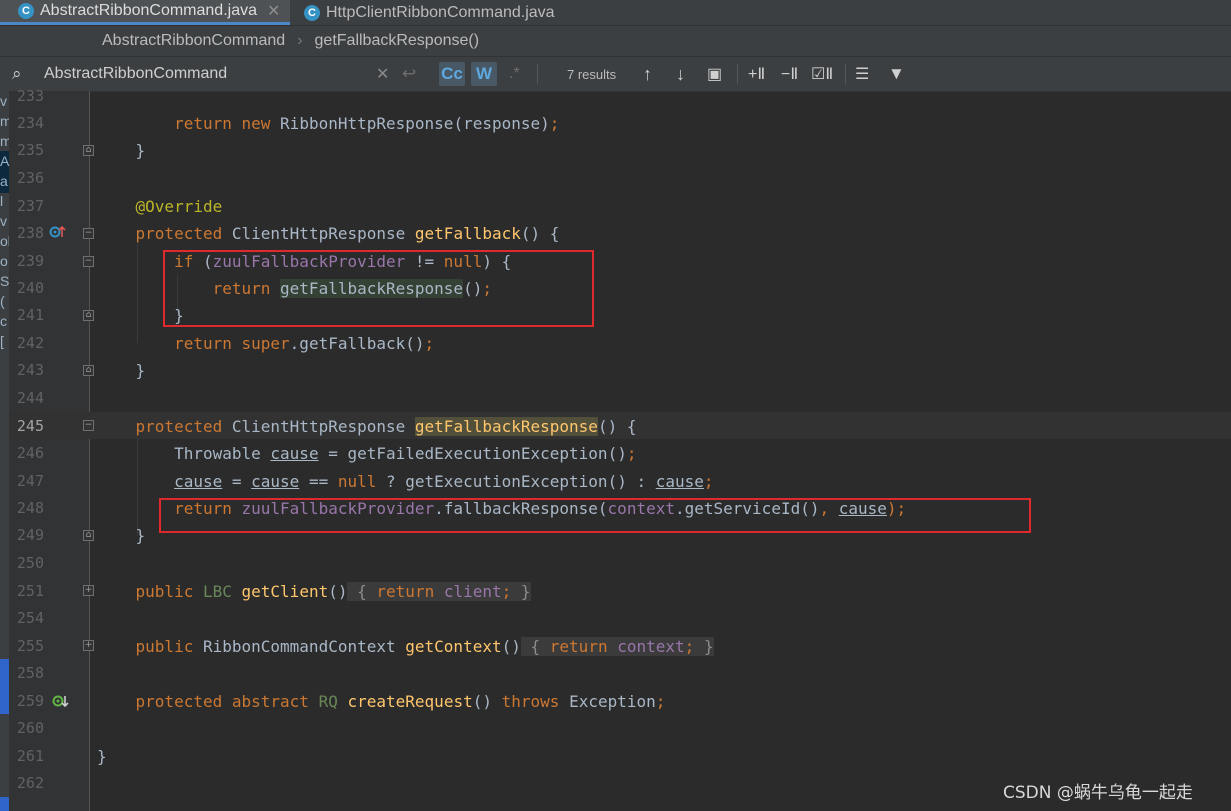 This screenshot has width=1231, height=811. I want to click on close-icon: ✕, so click(273, 11).